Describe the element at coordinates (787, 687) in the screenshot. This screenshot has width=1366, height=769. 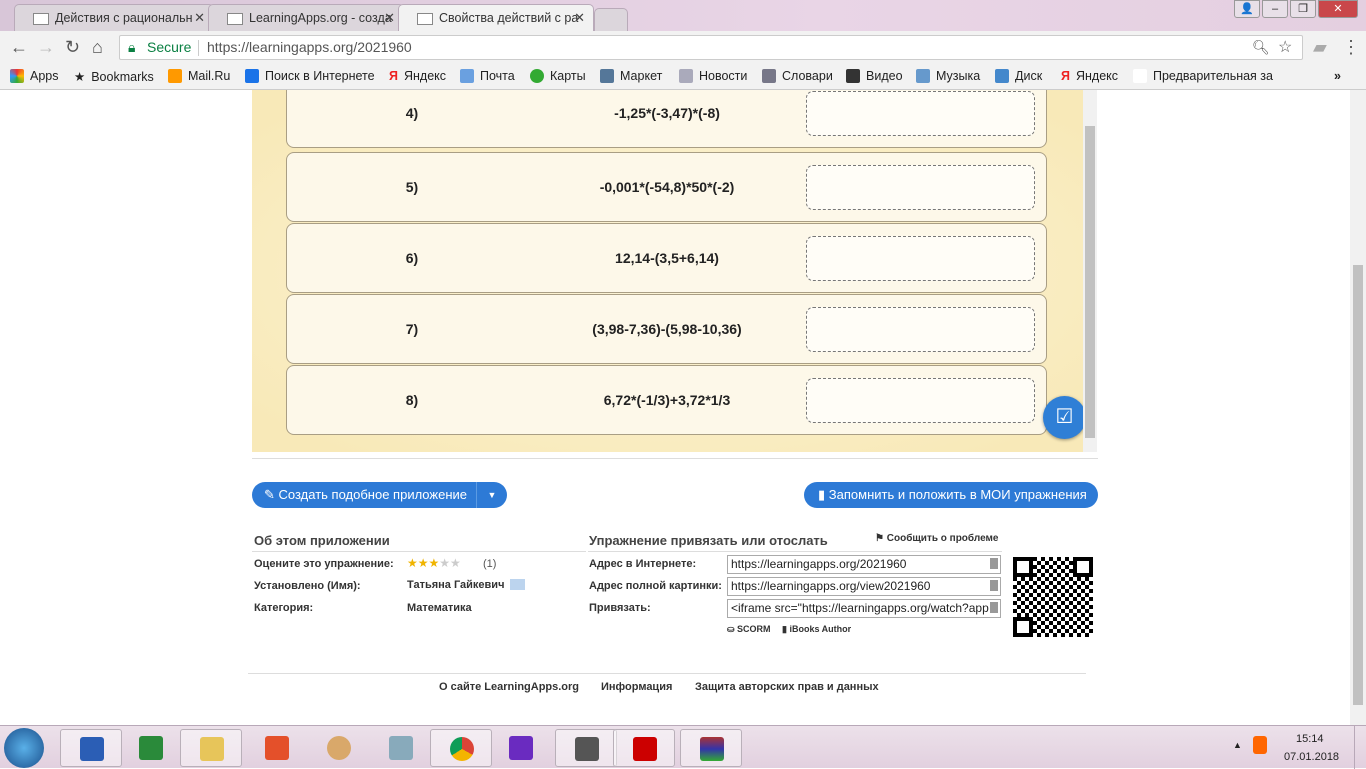
I see `footer-copyright-link: Защита авторских прав и данных` at that location.